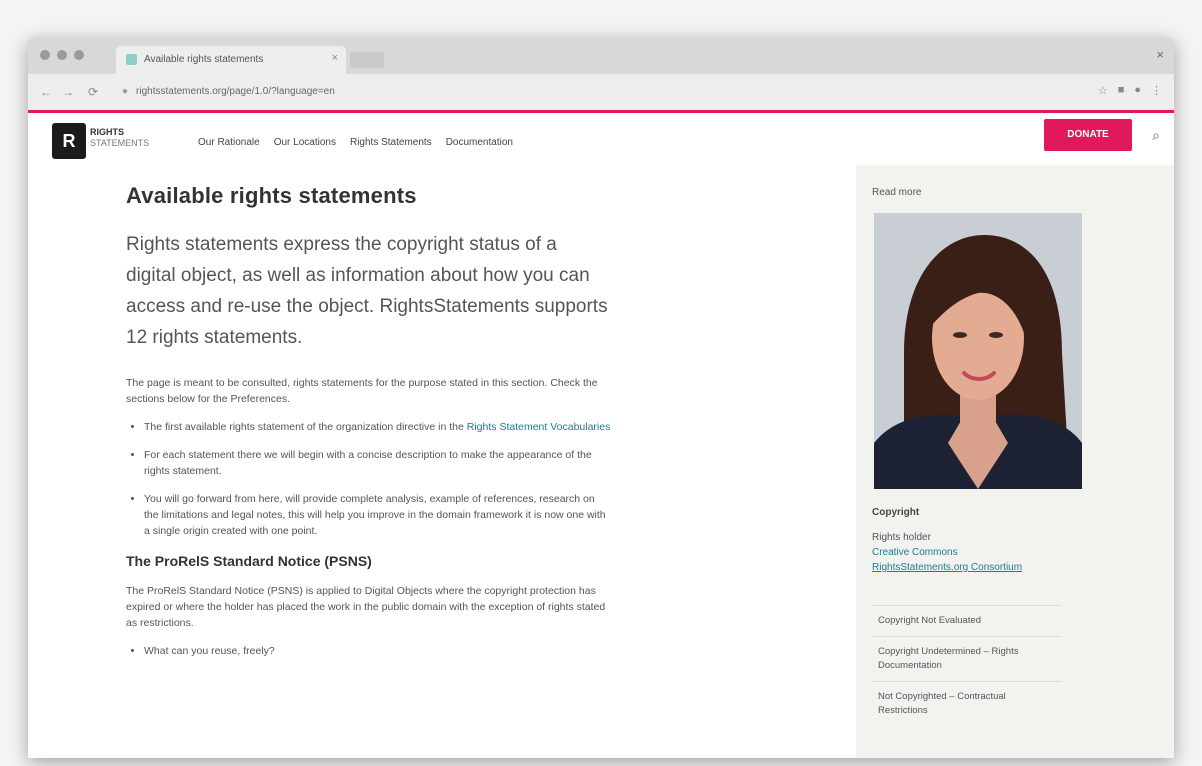 This screenshot has height=766, width=1202. I want to click on tab-close-icon: ×, so click(335, 58).